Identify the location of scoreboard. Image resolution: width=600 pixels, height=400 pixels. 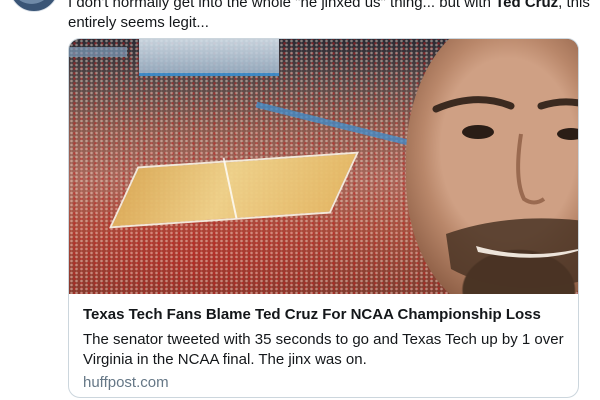
(209, 57).